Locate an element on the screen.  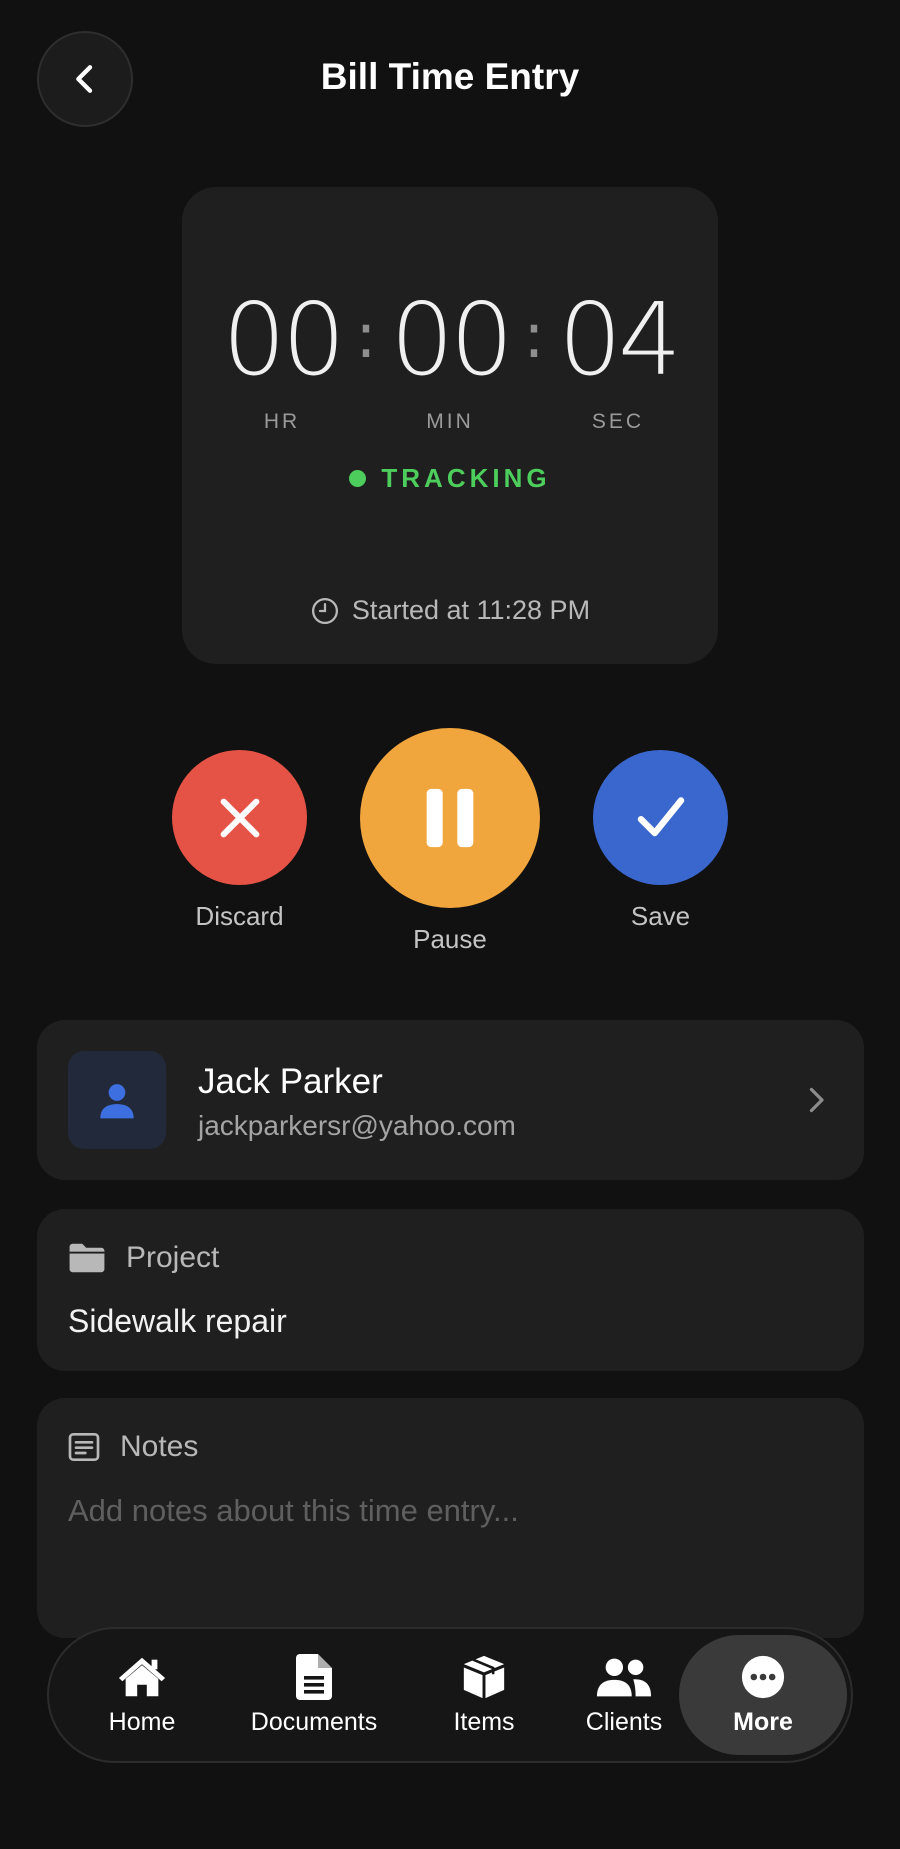
clock-icon is located at coordinates (324, 610).